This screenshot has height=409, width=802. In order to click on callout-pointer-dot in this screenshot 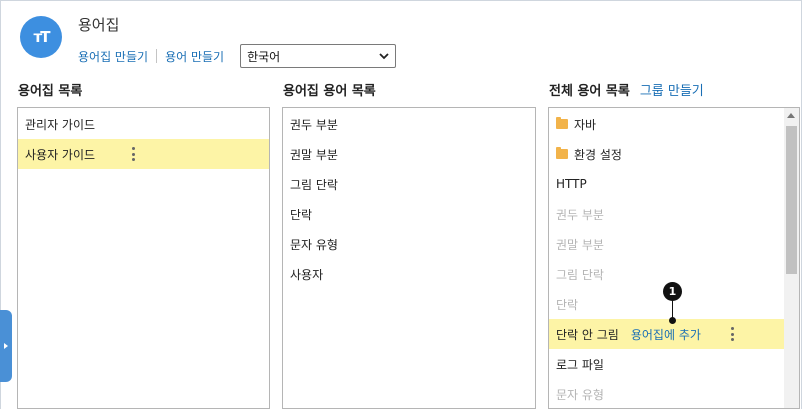, I will do `click(672, 320)`.